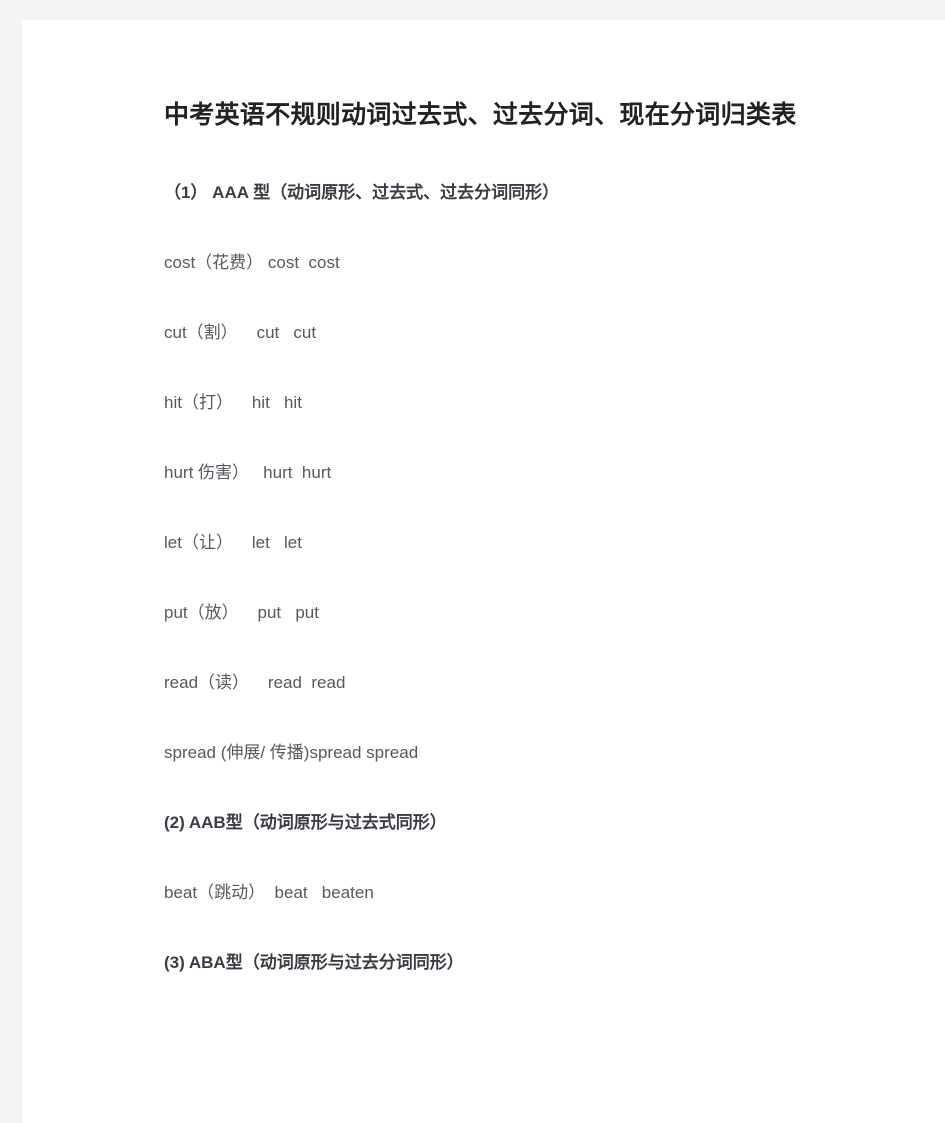  Describe the element at coordinates (314, 962) in the screenshot. I see `section-heading-aba: (3) ABA型（动词原形与过去分词同形）` at that location.